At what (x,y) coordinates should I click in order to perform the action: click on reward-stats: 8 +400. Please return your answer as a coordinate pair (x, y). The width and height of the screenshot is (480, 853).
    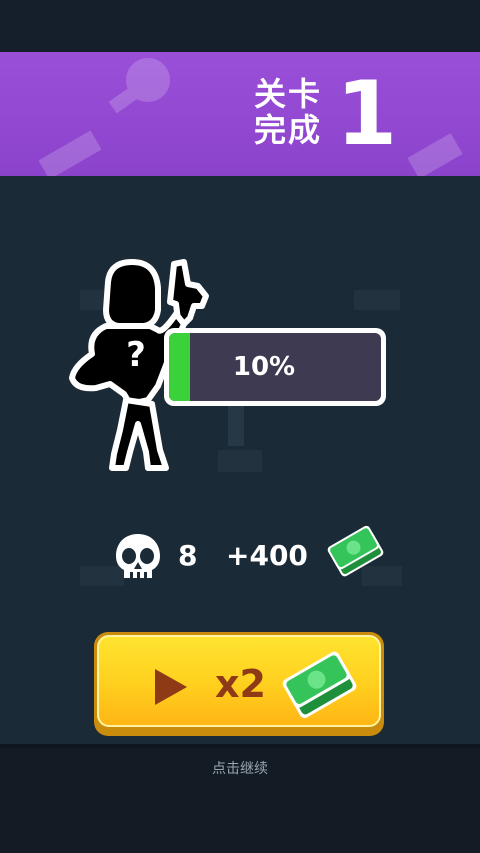
    Looking at the image, I should click on (240, 554).